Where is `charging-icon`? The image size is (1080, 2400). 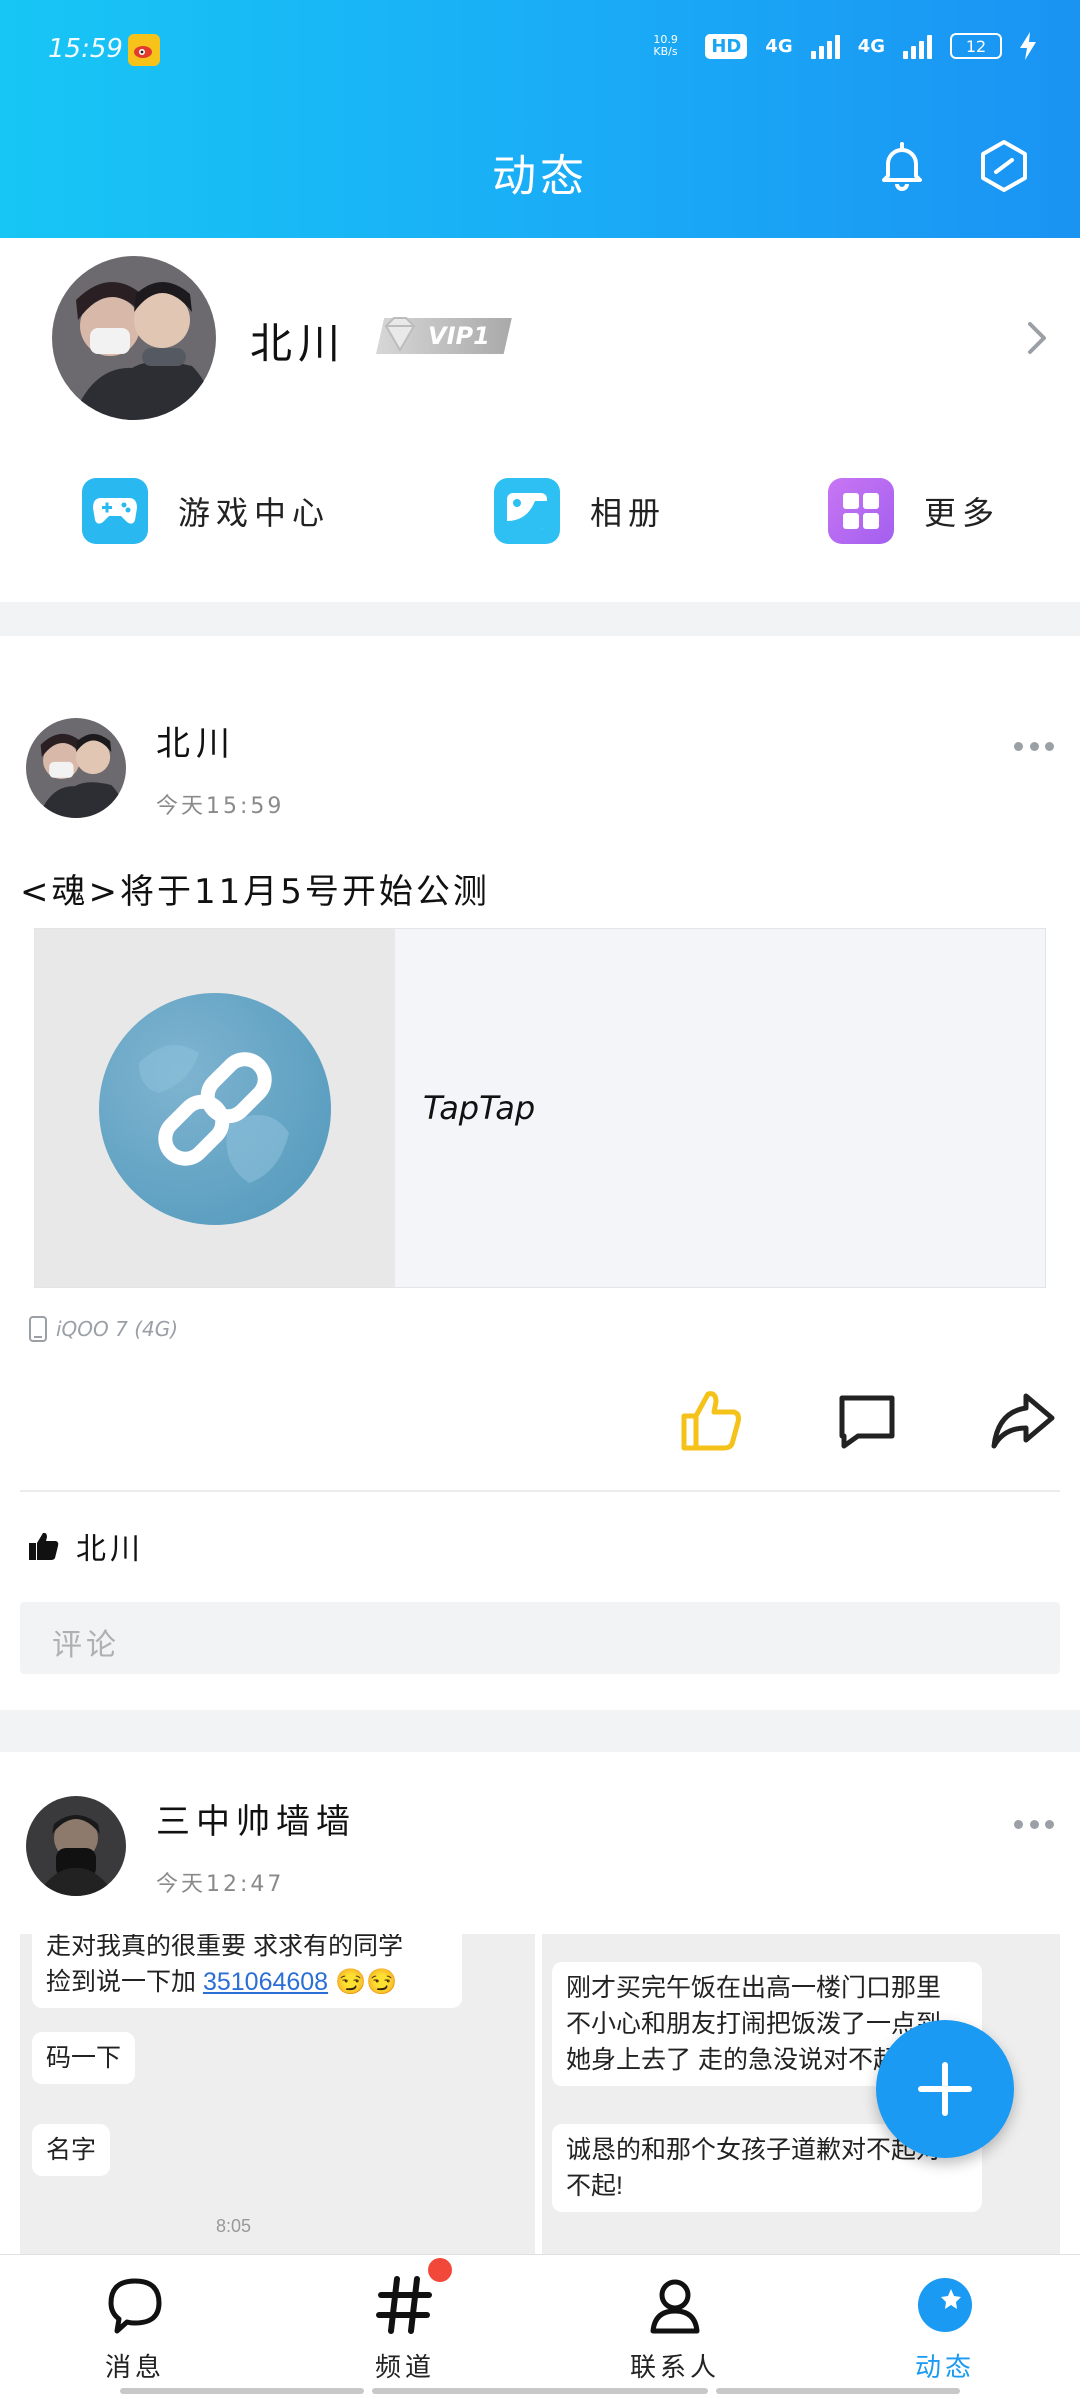
charging-icon is located at coordinates (1028, 46).